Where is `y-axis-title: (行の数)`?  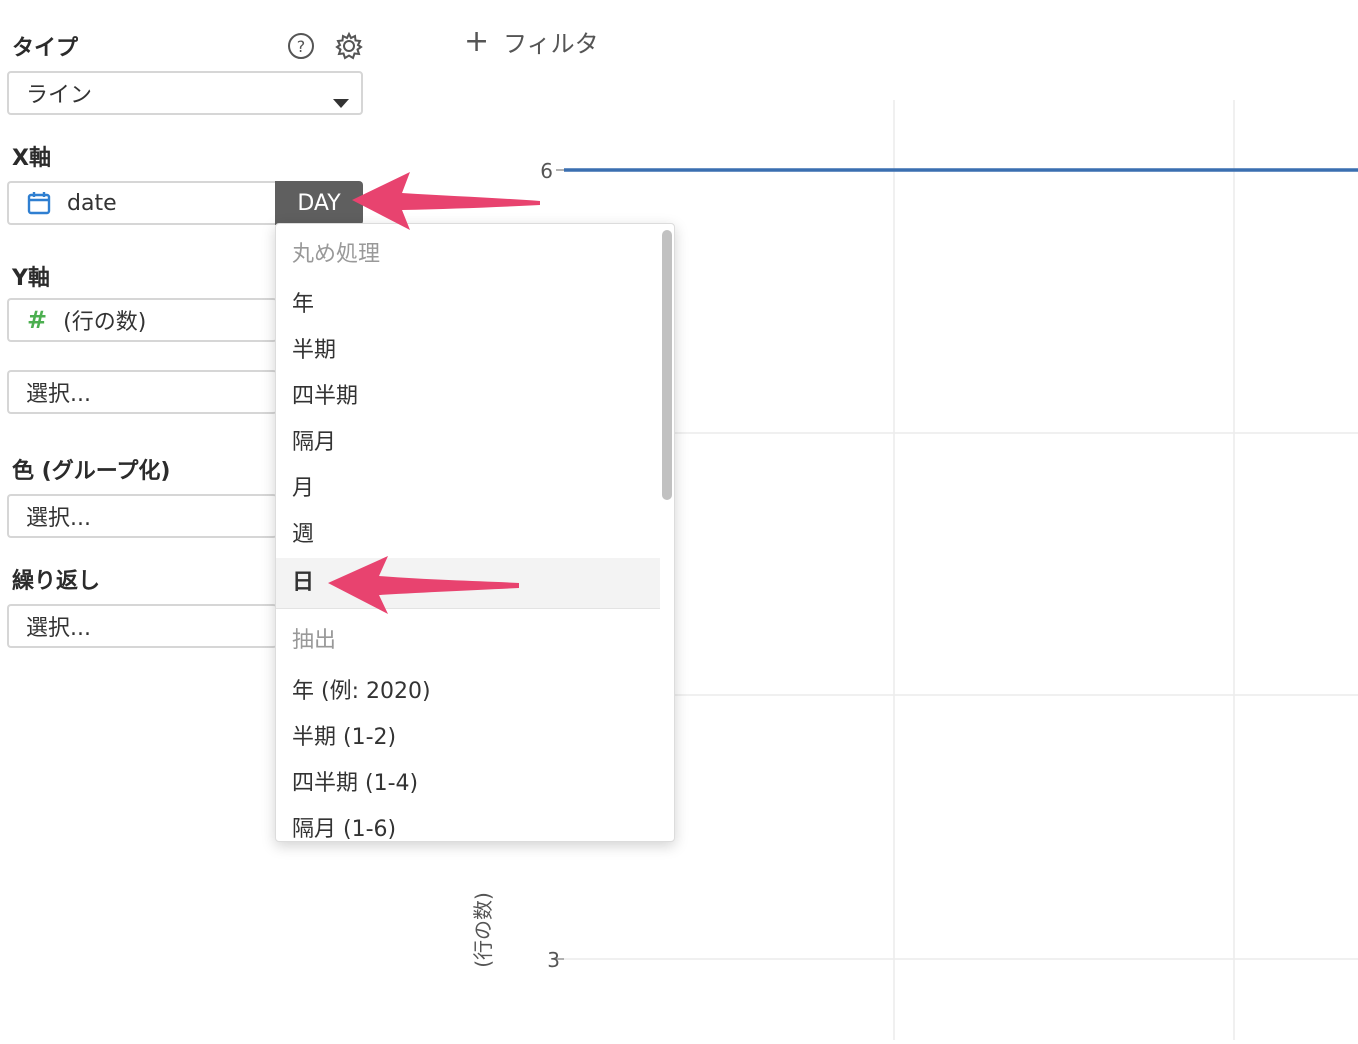 y-axis-title: (行の数) is located at coordinates (483, 930).